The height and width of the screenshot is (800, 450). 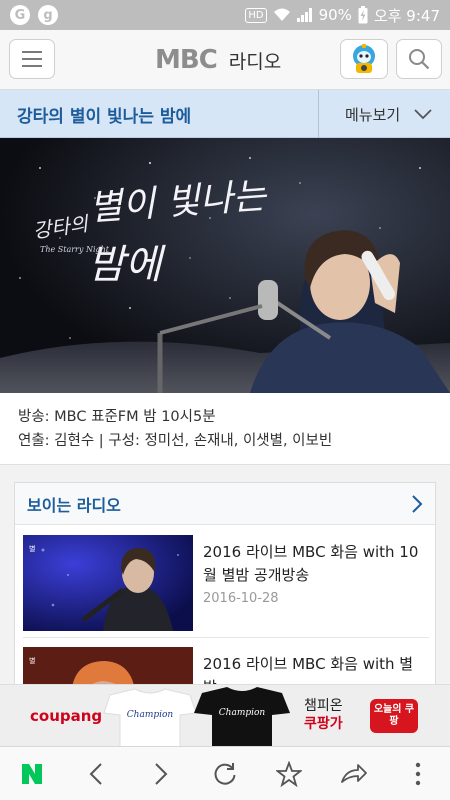 I want to click on refresh-button, so click(x=225, y=773).